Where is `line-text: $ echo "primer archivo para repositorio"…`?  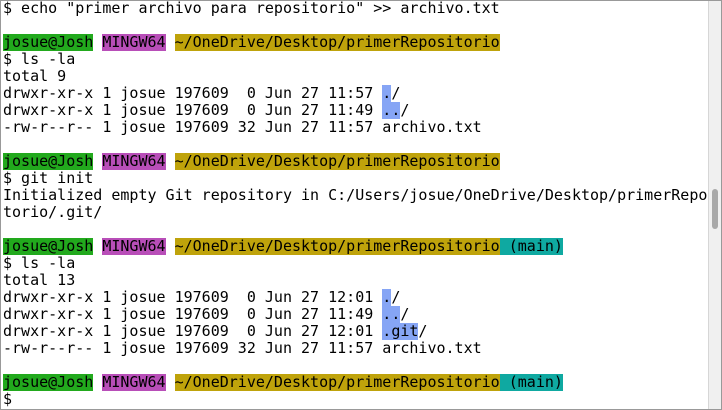
line-text: $ echo "primer archivo para repositorio"… is located at coordinates (251, 8).